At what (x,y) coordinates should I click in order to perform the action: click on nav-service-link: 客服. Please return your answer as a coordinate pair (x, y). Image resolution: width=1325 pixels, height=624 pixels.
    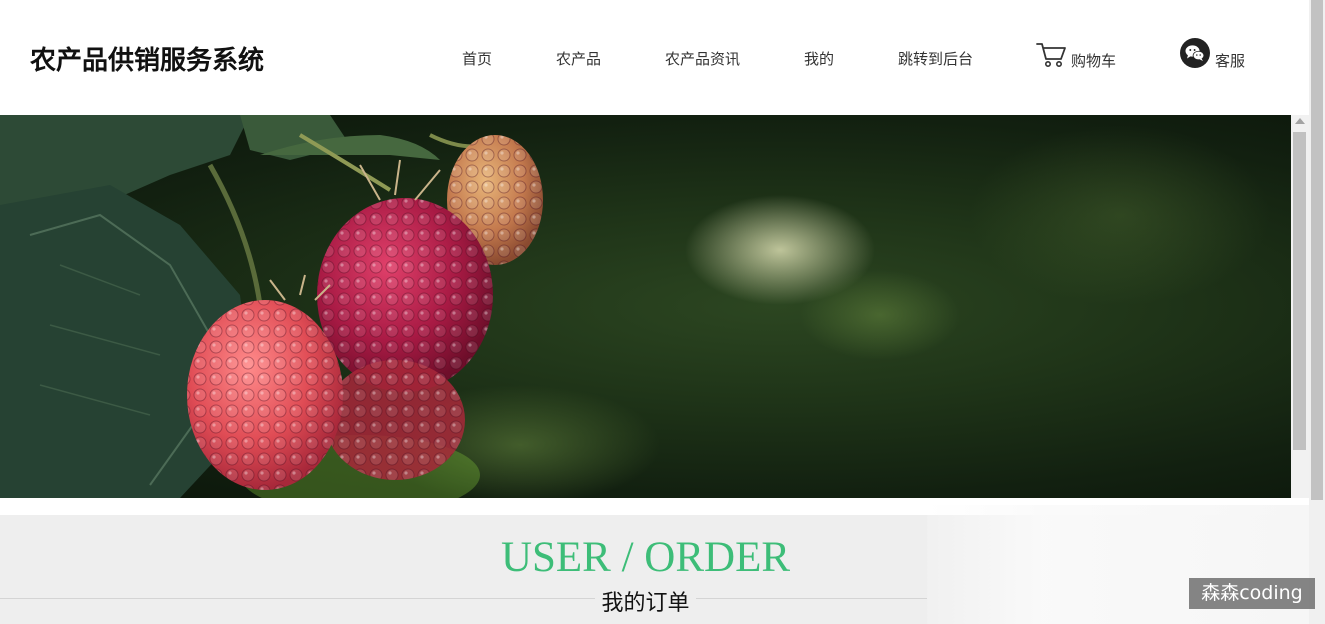
    Looking at the image, I should click on (1213, 55).